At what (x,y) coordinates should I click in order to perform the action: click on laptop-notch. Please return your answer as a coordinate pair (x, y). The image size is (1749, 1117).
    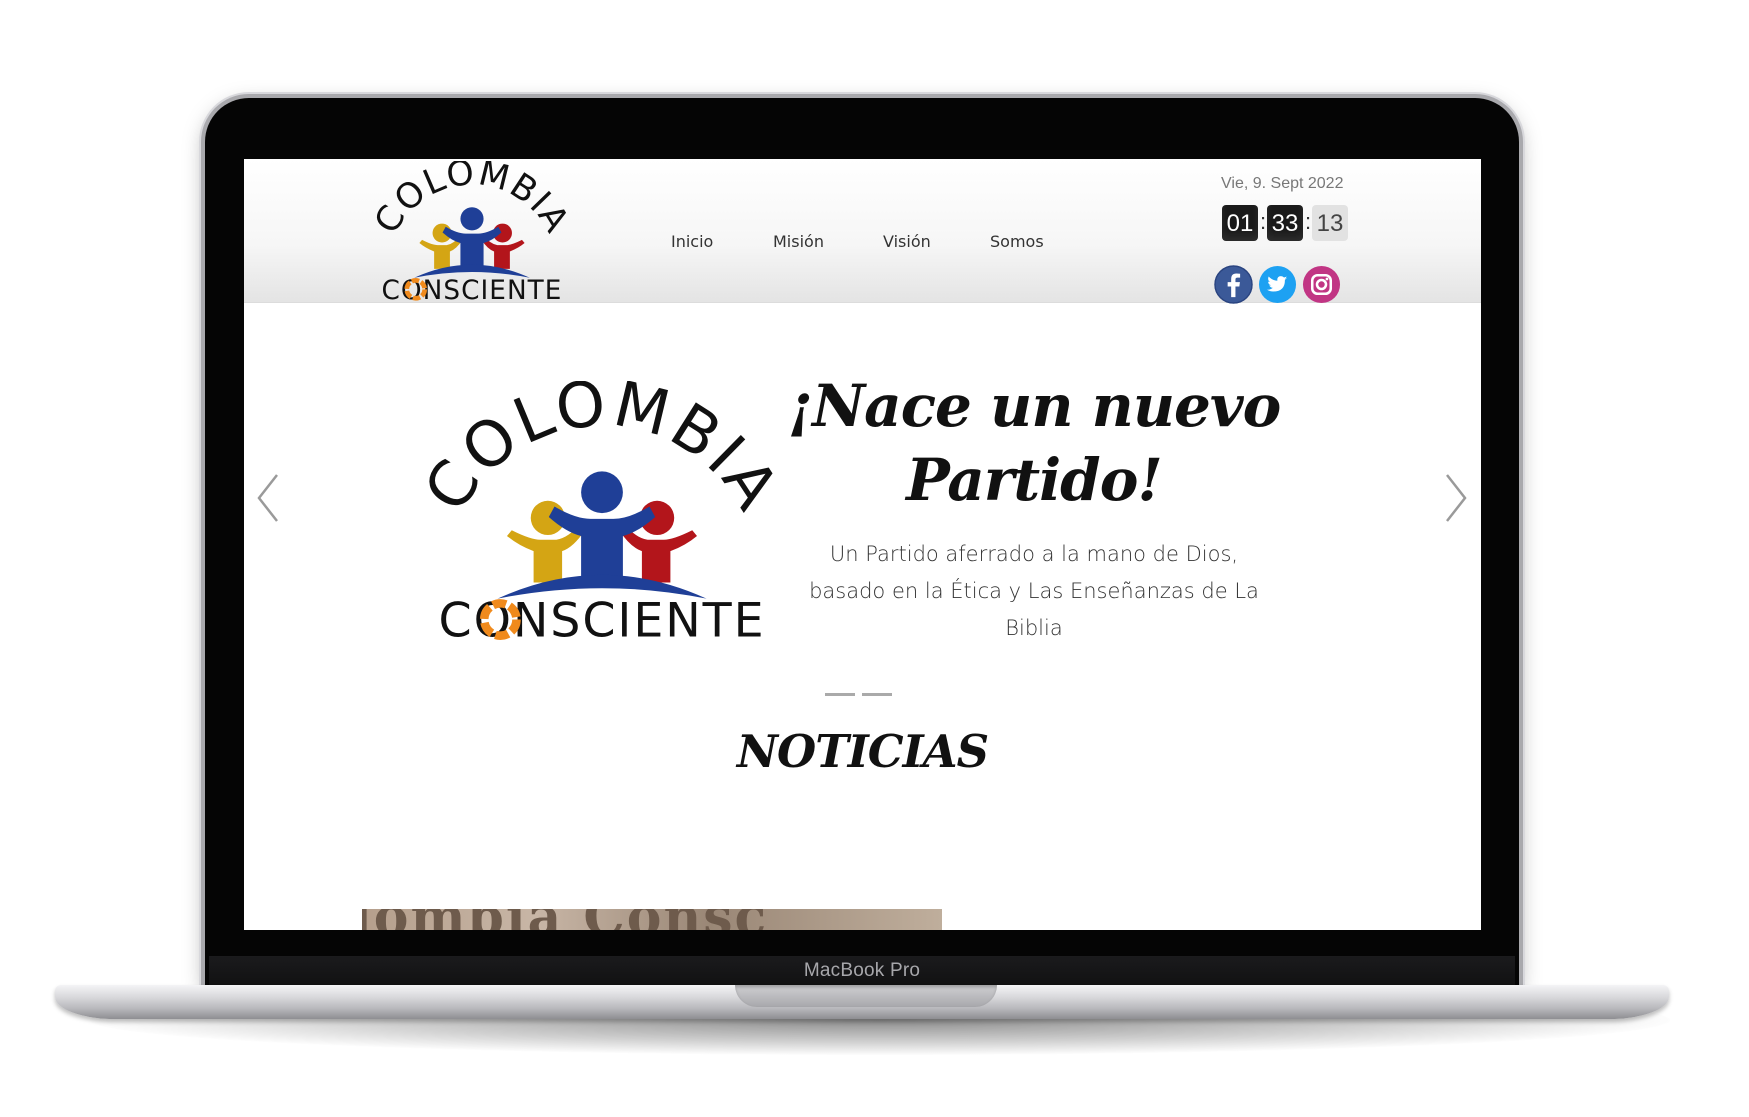
    Looking at the image, I should click on (866, 996).